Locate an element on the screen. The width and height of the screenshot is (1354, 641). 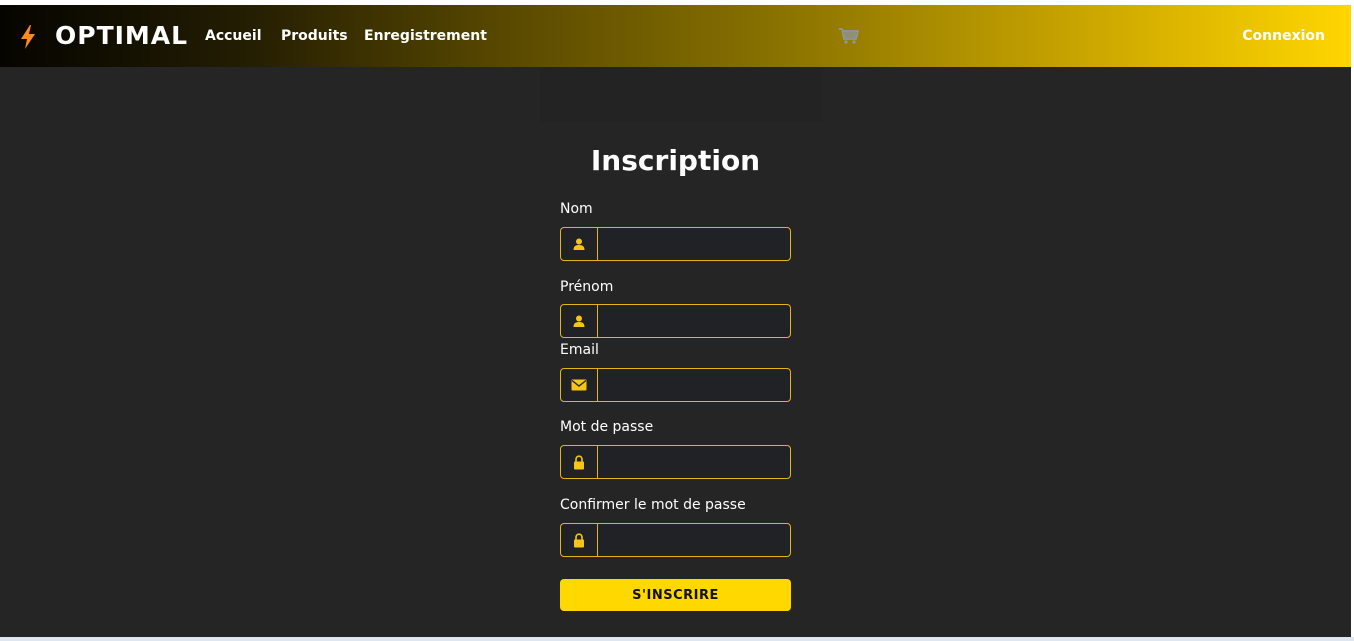
password-field-group is located at coordinates (675, 462).